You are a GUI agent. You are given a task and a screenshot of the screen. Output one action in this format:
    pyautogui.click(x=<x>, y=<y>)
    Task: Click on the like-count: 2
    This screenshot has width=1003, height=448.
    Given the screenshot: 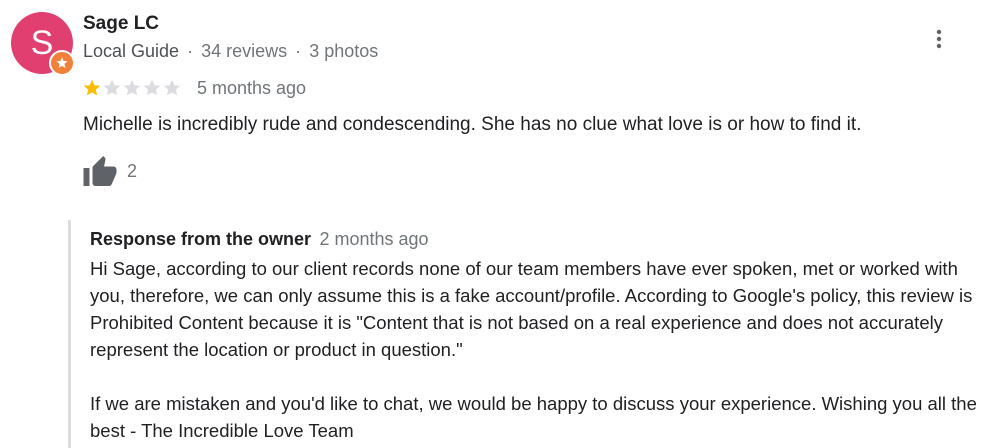 What is the action you would take?
    pyautogui.click(x=132, y=170)
    